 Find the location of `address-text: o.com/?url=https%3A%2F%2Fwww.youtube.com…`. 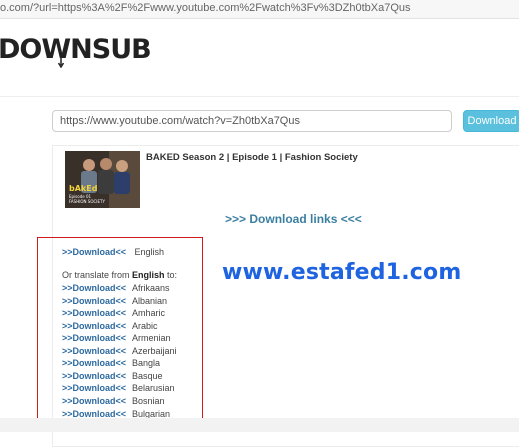

address-text: o.com/?url=https%3A%2F%2Fwww.youtube.com… is located at coordinates (205, 8).